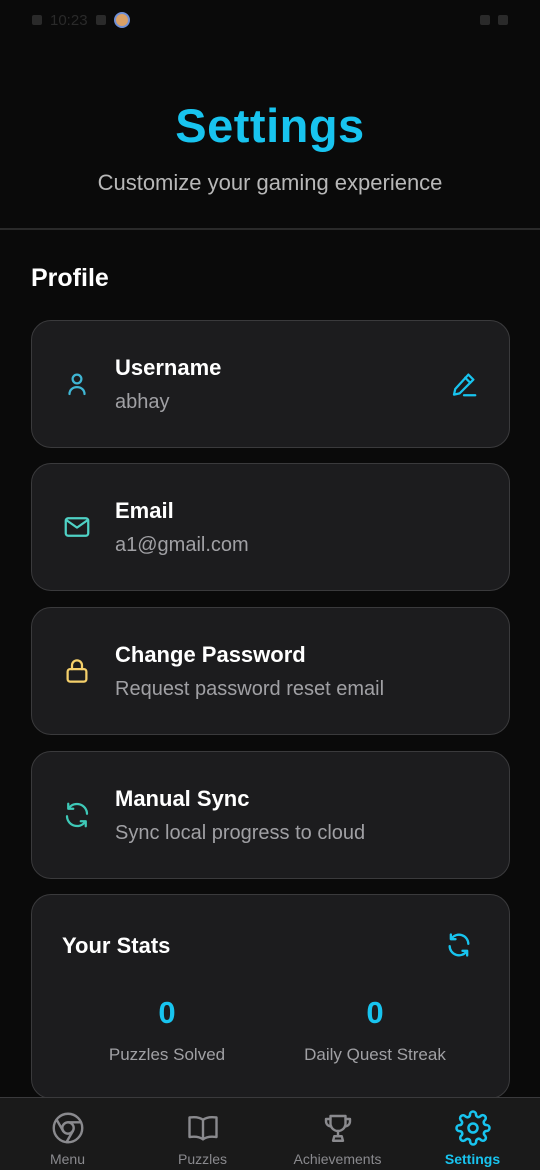 The image size is (540, 1170). What do you see at coordinates (459, 945) in the screenshot?
I see `refresh-icon` at bounding box center [459, 945].